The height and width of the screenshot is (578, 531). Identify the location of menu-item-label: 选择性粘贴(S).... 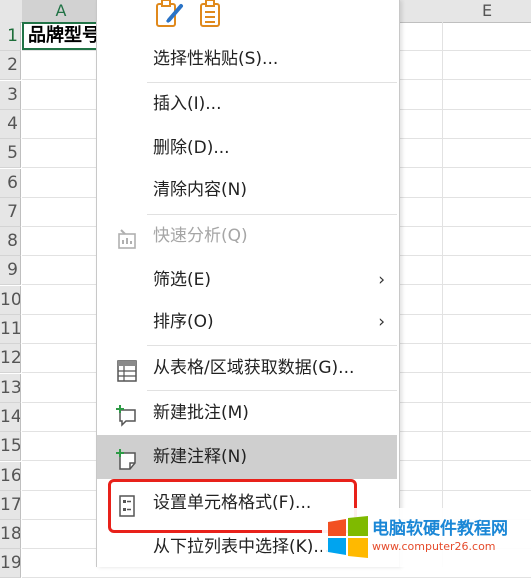
(216, 59).